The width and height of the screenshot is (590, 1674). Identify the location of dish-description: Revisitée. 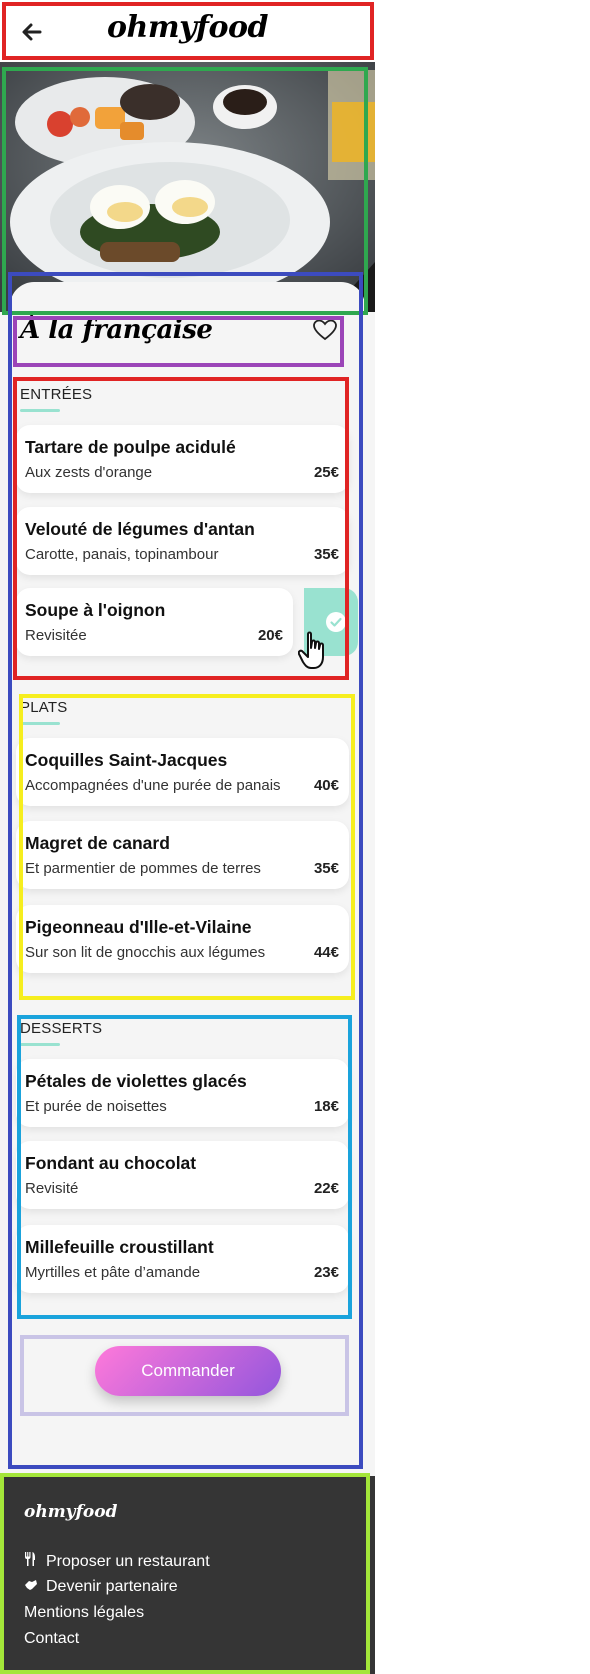
(56, 635).